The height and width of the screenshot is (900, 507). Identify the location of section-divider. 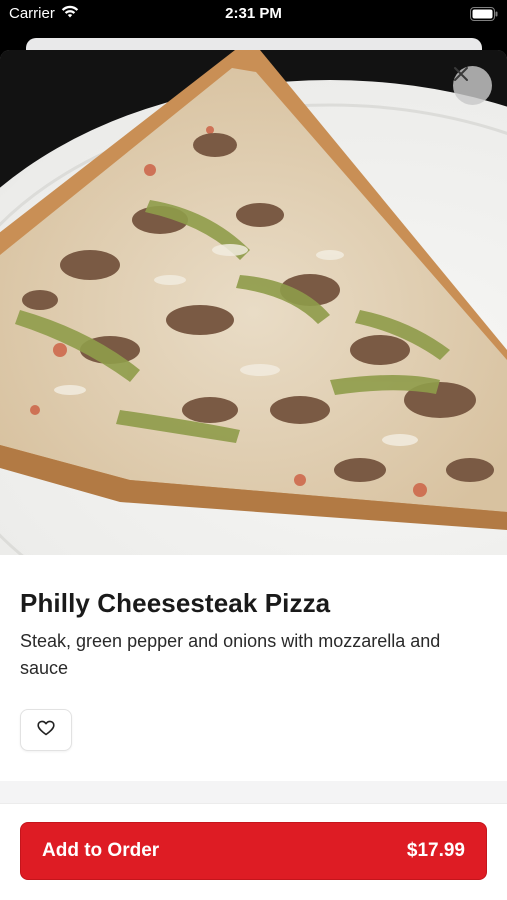
(253, 792).